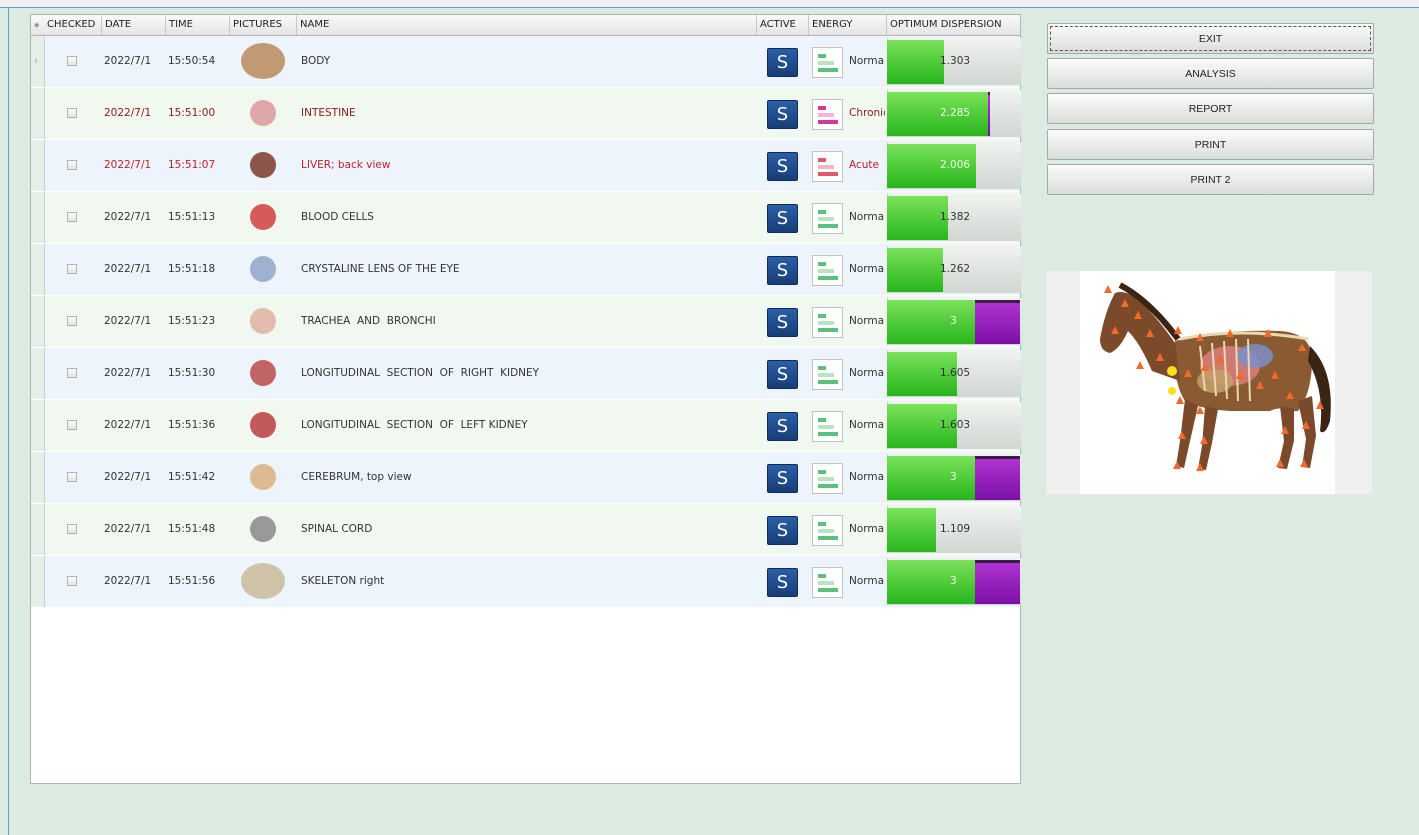  What do you see at coordinates (192, 373) in the screenshot?
I see `row-time: 15:51:30` at bounding box center [192, 373].